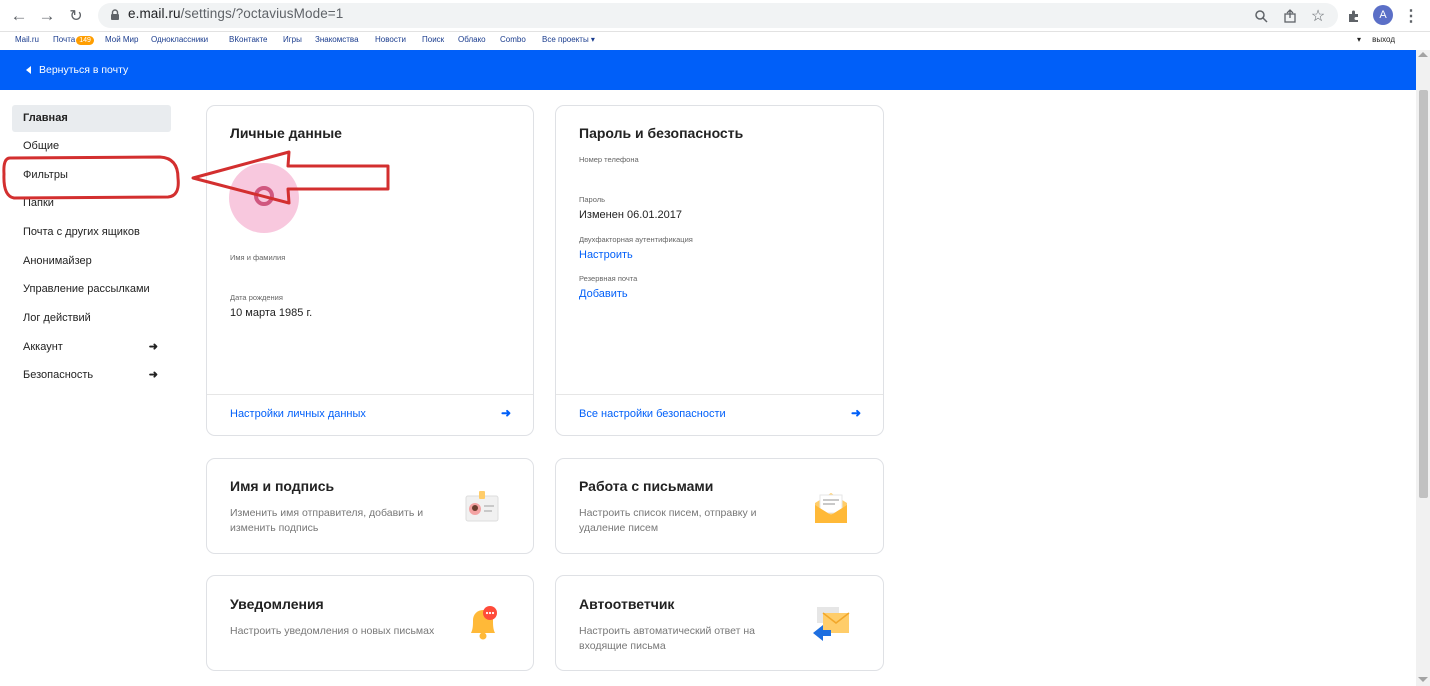  Describe the element at coordinates (1423, 54) in the screenshot. I see `scroll-up-icon` at that location.